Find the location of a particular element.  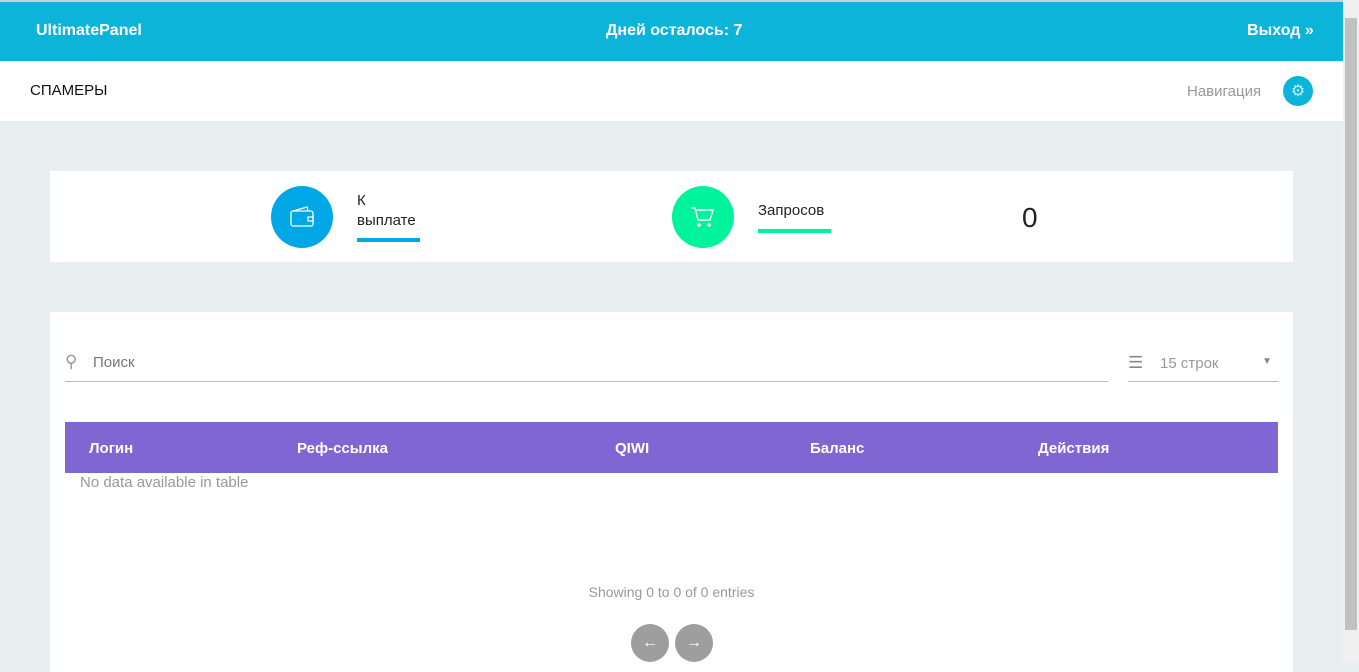

gear-icon: ⚙ is located at coordinates (1298, 91).